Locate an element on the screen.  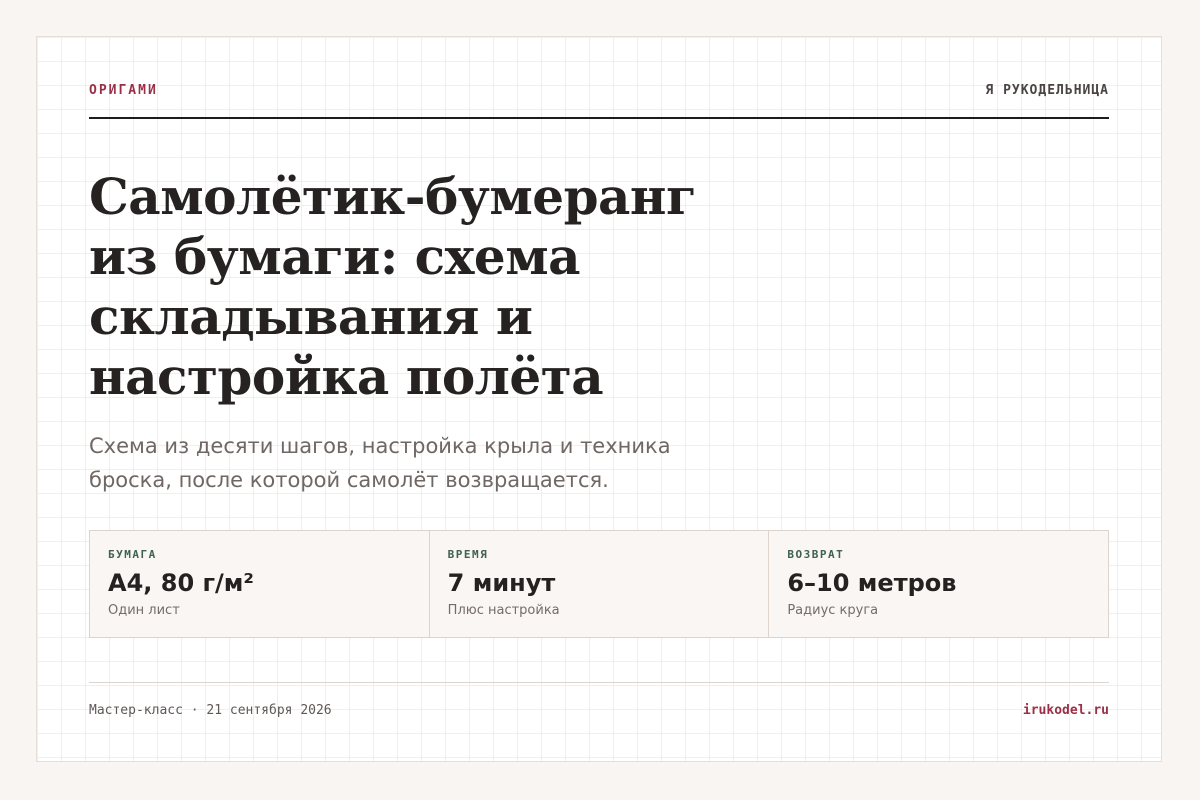
event-info: Мастер-класс · 21 сентября 2026 is located at coordinates (210, 710).